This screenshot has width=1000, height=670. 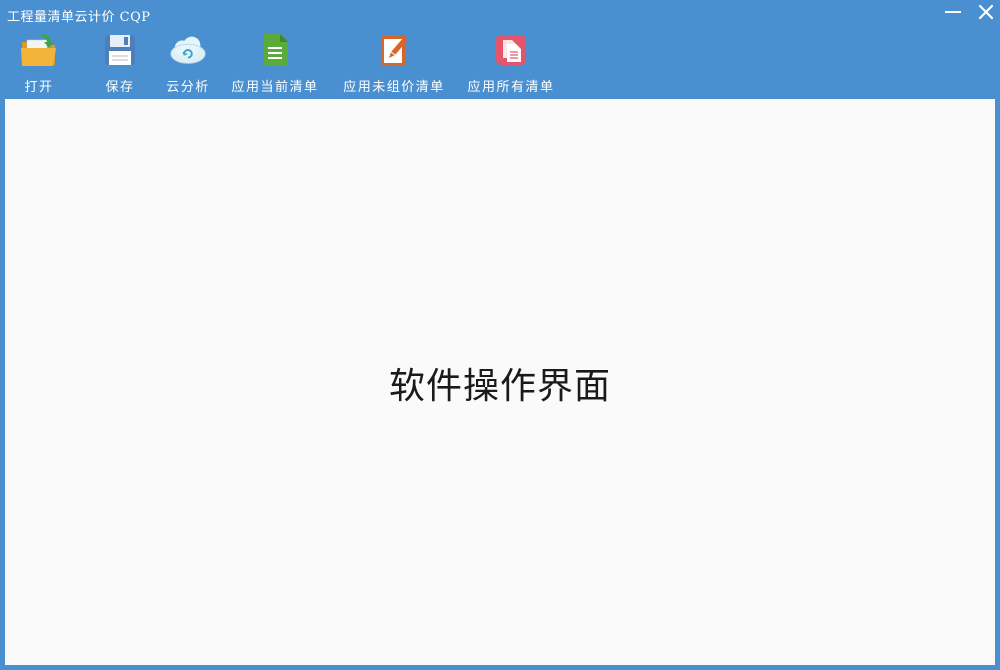 I want to click on edit-document-icon, so click(x=394, y=51).